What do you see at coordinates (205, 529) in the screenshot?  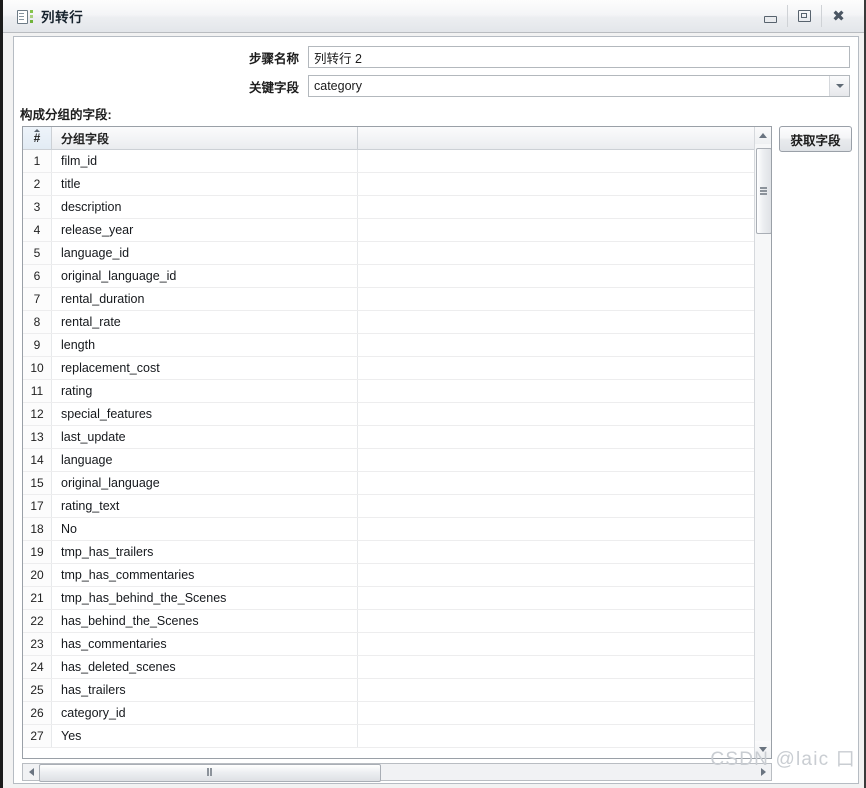 I see `group-field-cell: No` at bounding box center [205, 529].